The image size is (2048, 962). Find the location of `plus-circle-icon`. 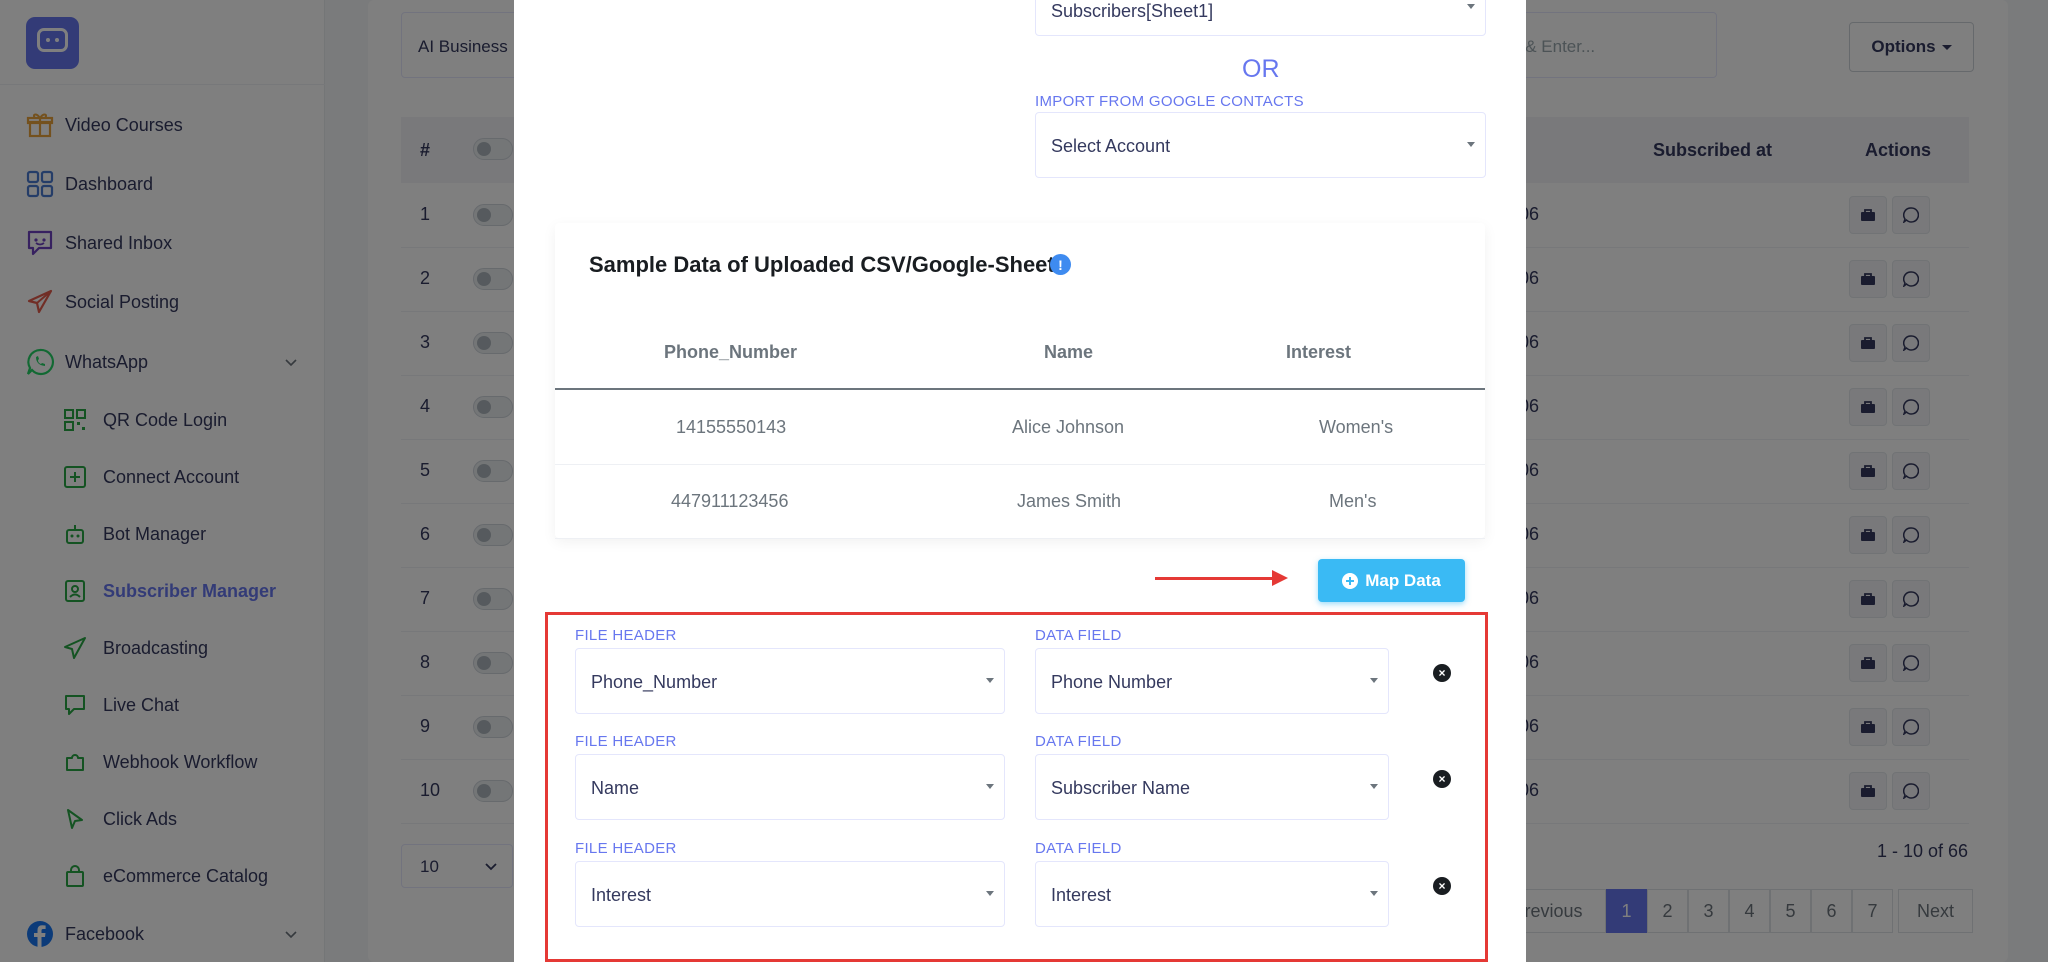

plus-circle-icon is located at coordinates (1350, 580).